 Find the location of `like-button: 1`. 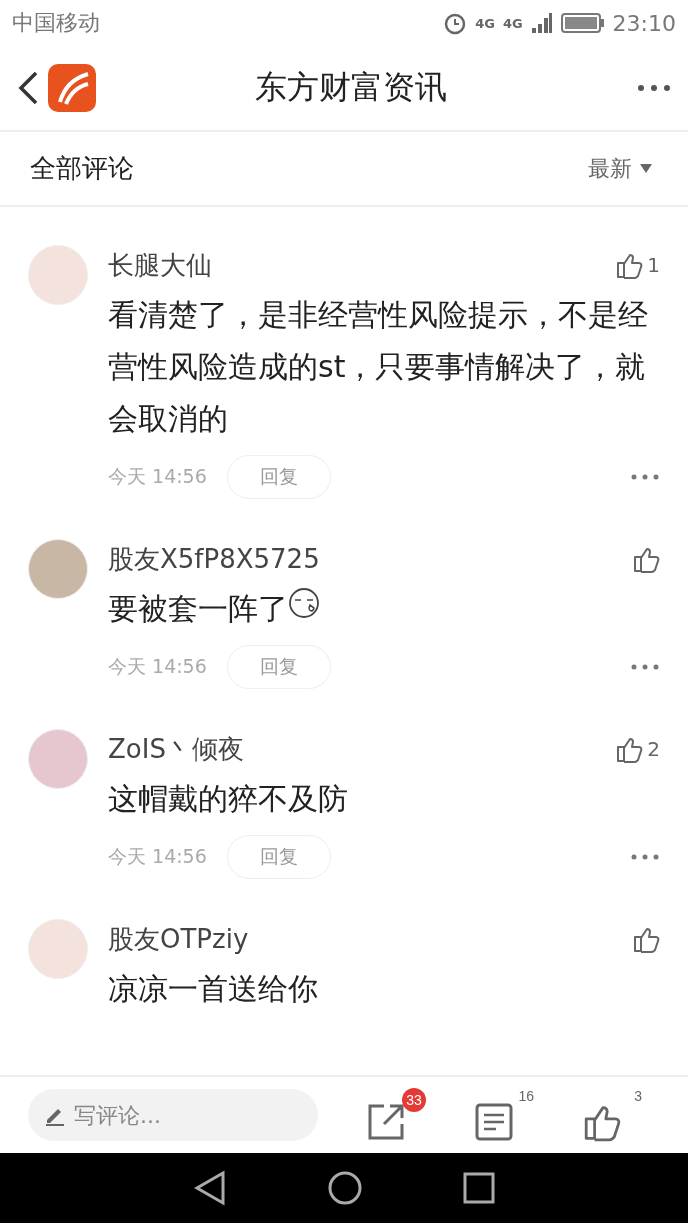

like-button: 1 is located at coordinates (637, 265).